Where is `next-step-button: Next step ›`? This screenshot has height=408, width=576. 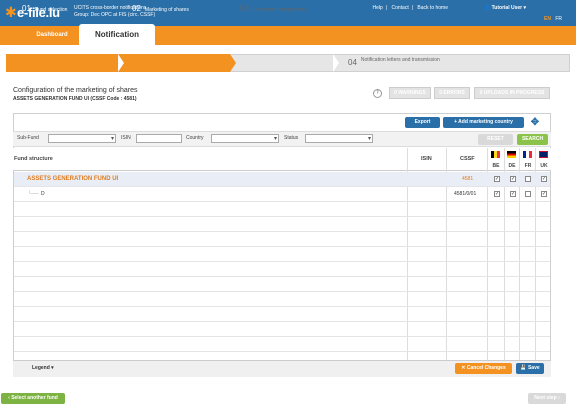
next-step-button: Next step › is located at coordinates (547, 398).